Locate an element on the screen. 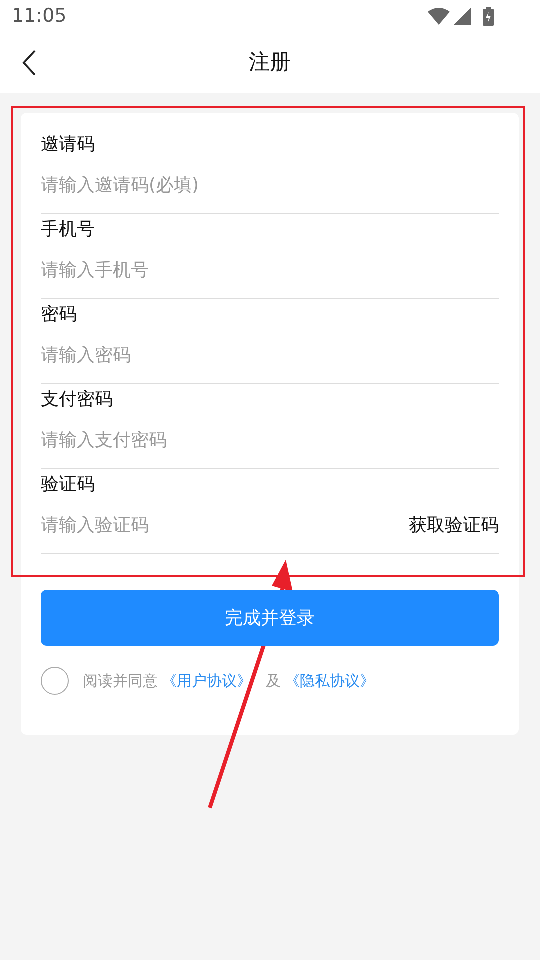  privacy-agreement-link: 《隐私协议》 is located at coordinates (330, 681).